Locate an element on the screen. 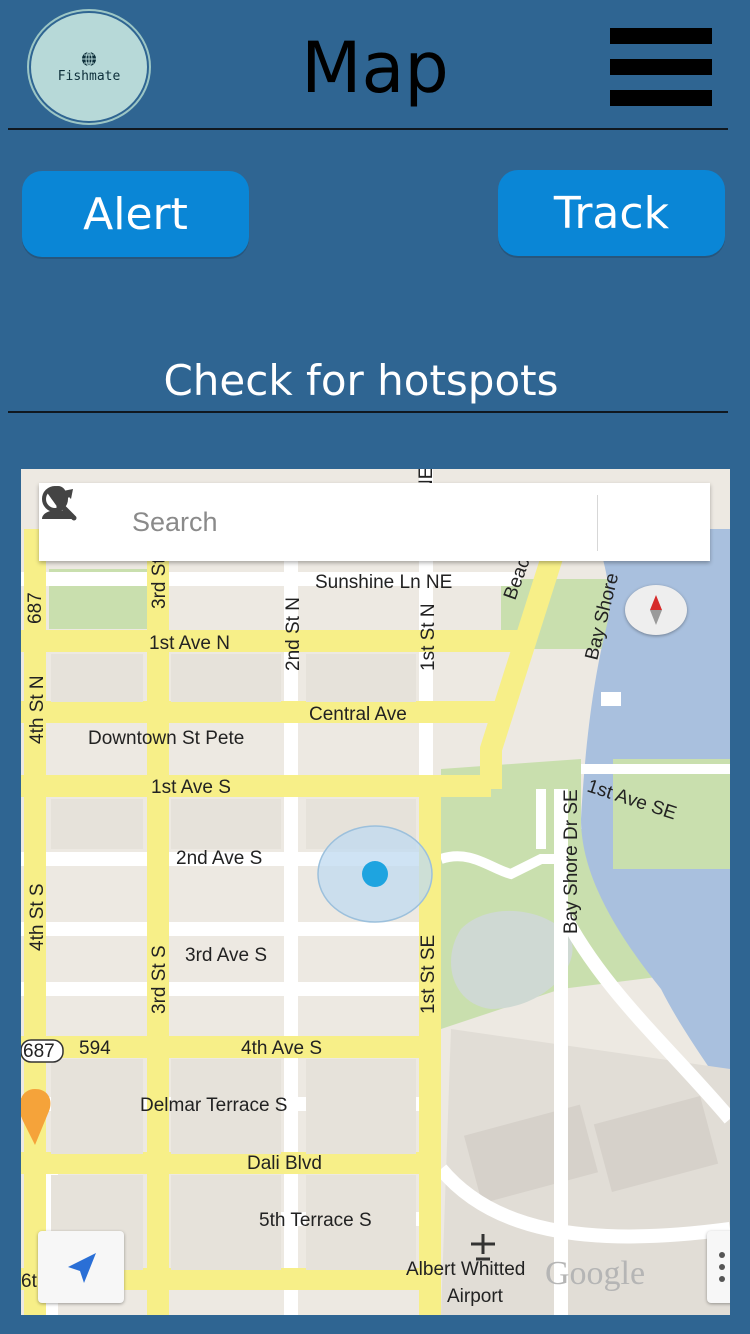  label-fourth-ave-s: 4th Ave S is located at coordinates (281, 1048).